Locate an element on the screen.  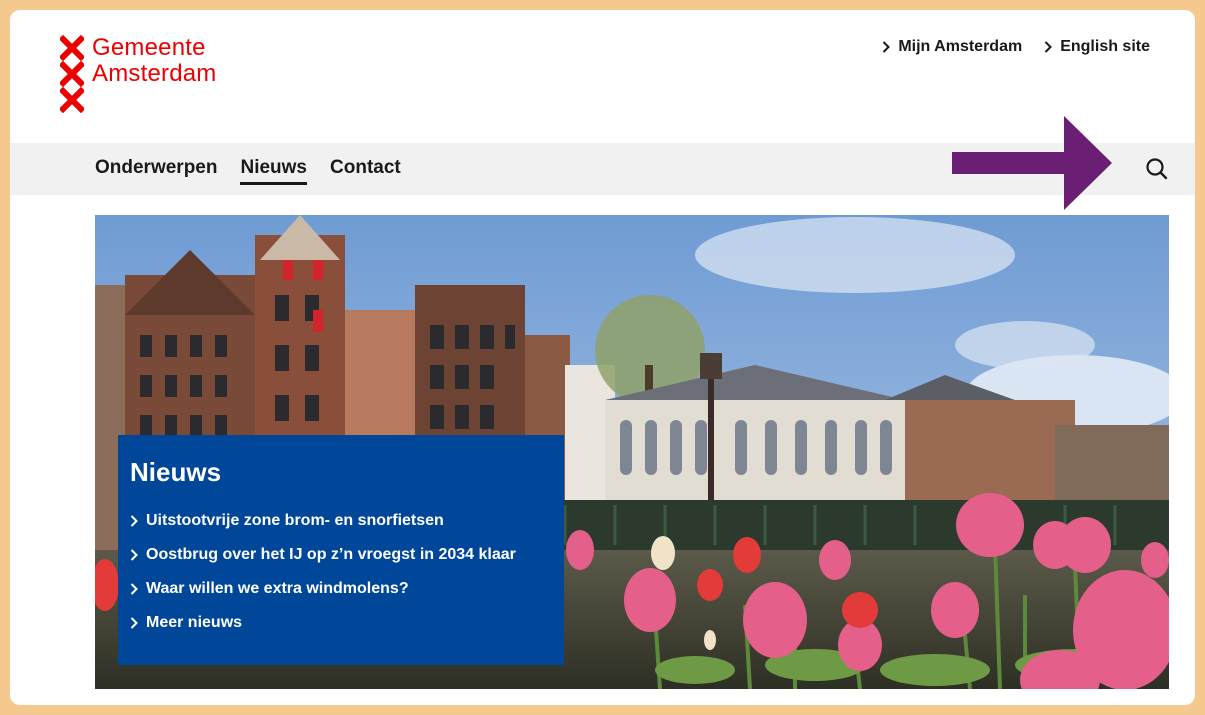
news-item-uitstootvrije-zone: Uitstootvrije zone brom- en snorfietsen is located at coordinates (341, 521).